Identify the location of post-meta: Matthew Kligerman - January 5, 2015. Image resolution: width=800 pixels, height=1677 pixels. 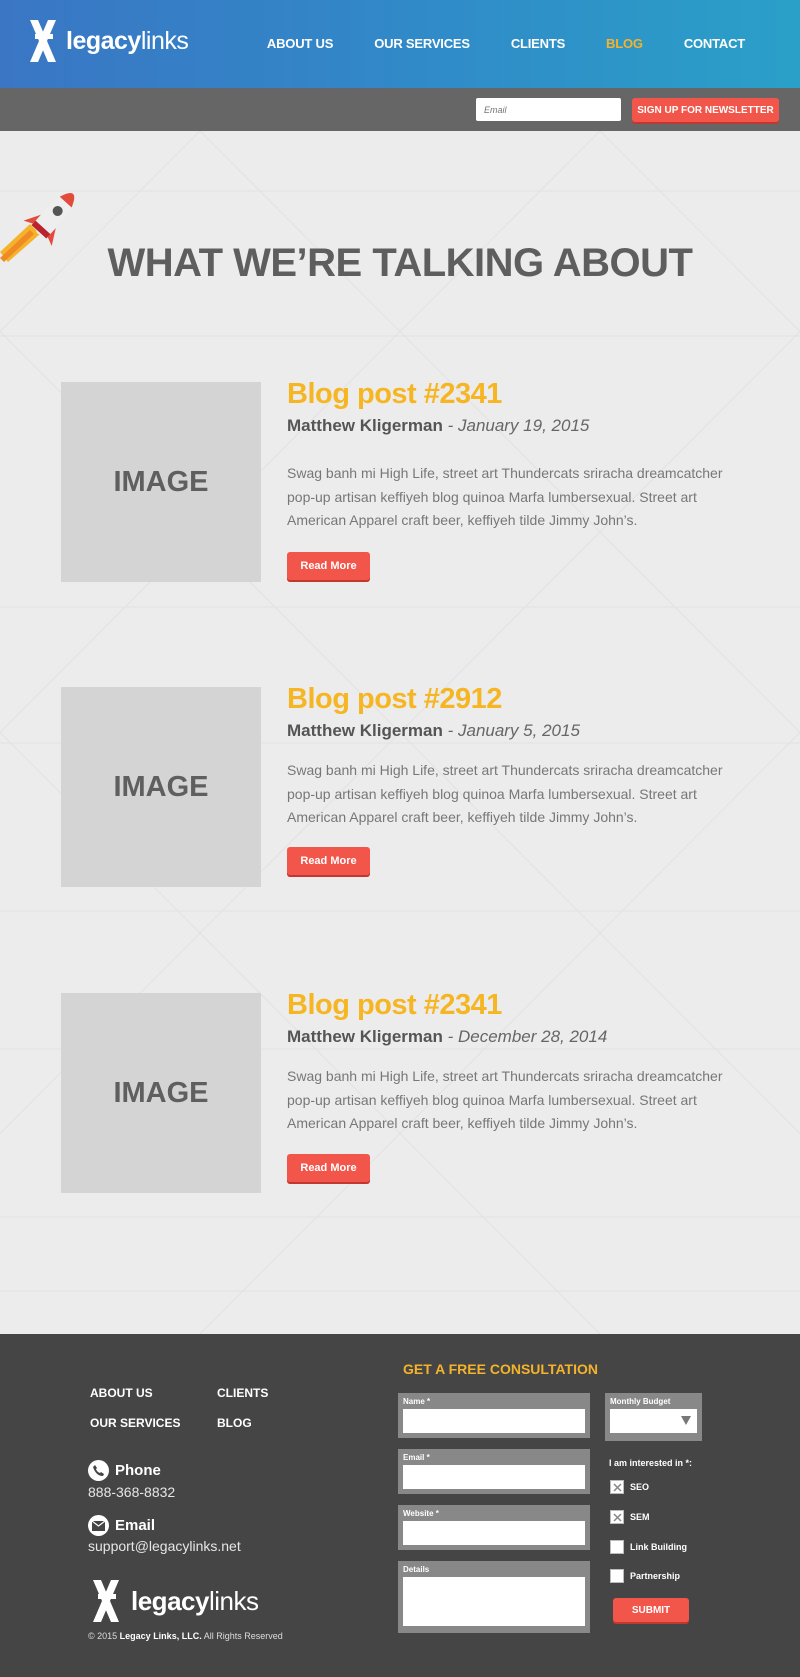
(433, 731).